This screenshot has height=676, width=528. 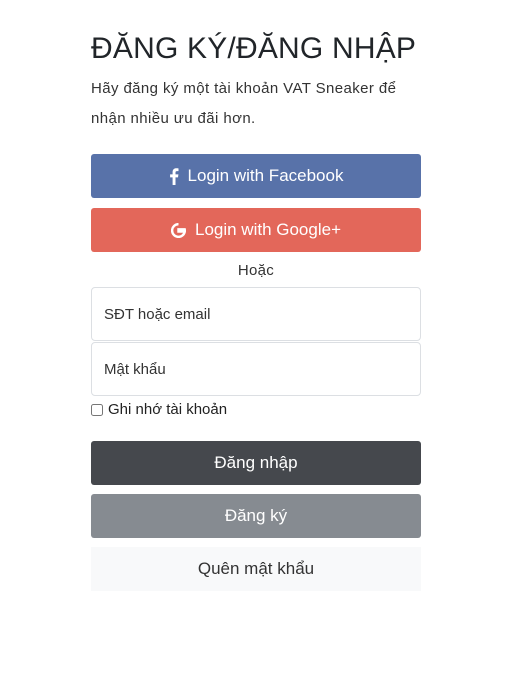 What do you see at coordinates (256, 463) in the screenshot?
I see `login-button: Đăng nhập` at bounding box center [256, 463].